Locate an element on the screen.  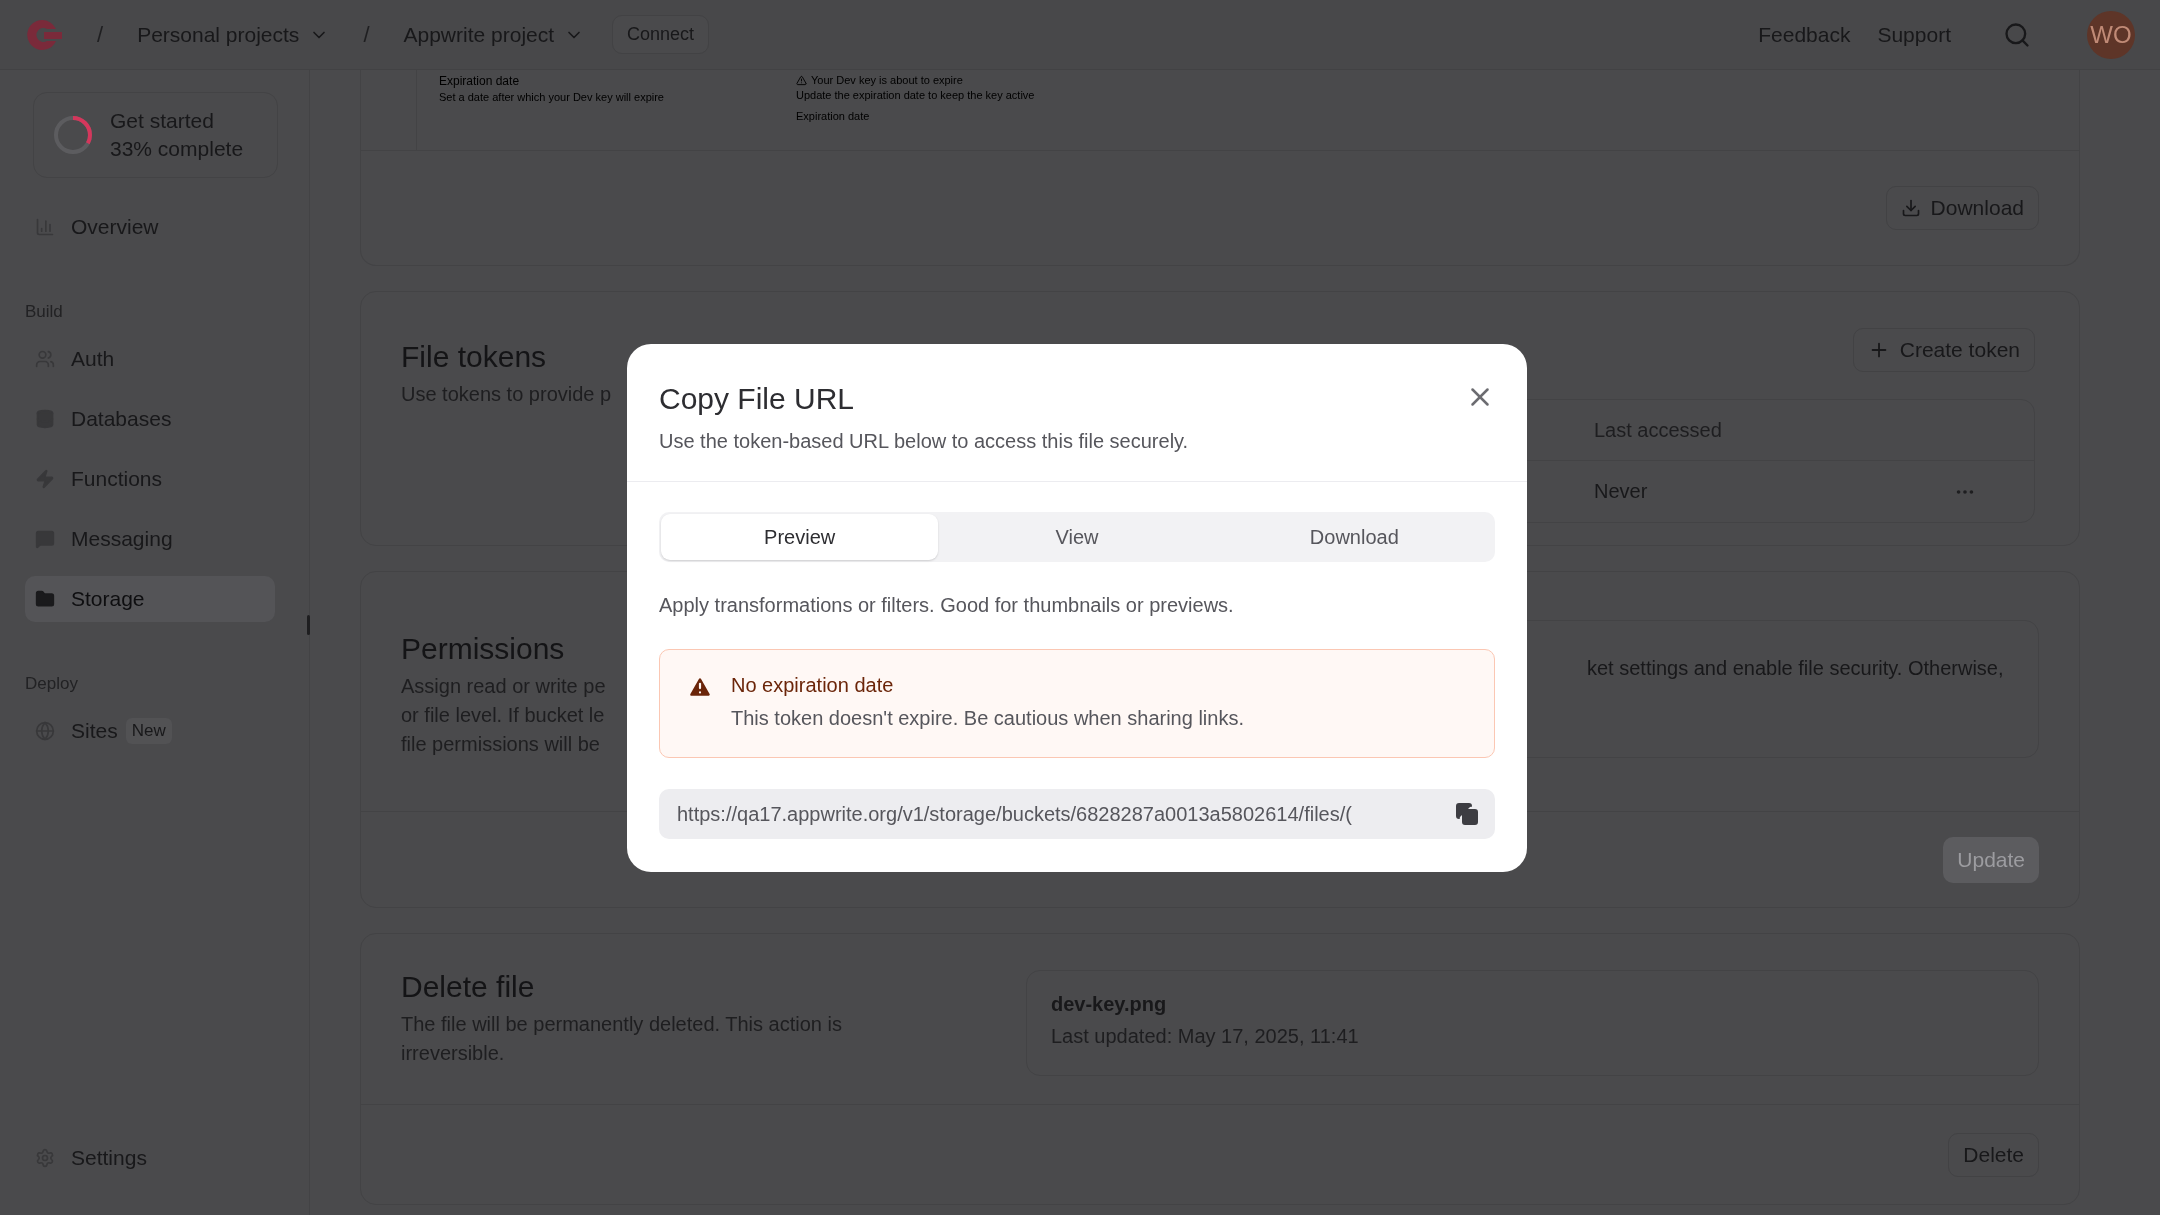
copy-icon is located at coordinates (1467, 814).